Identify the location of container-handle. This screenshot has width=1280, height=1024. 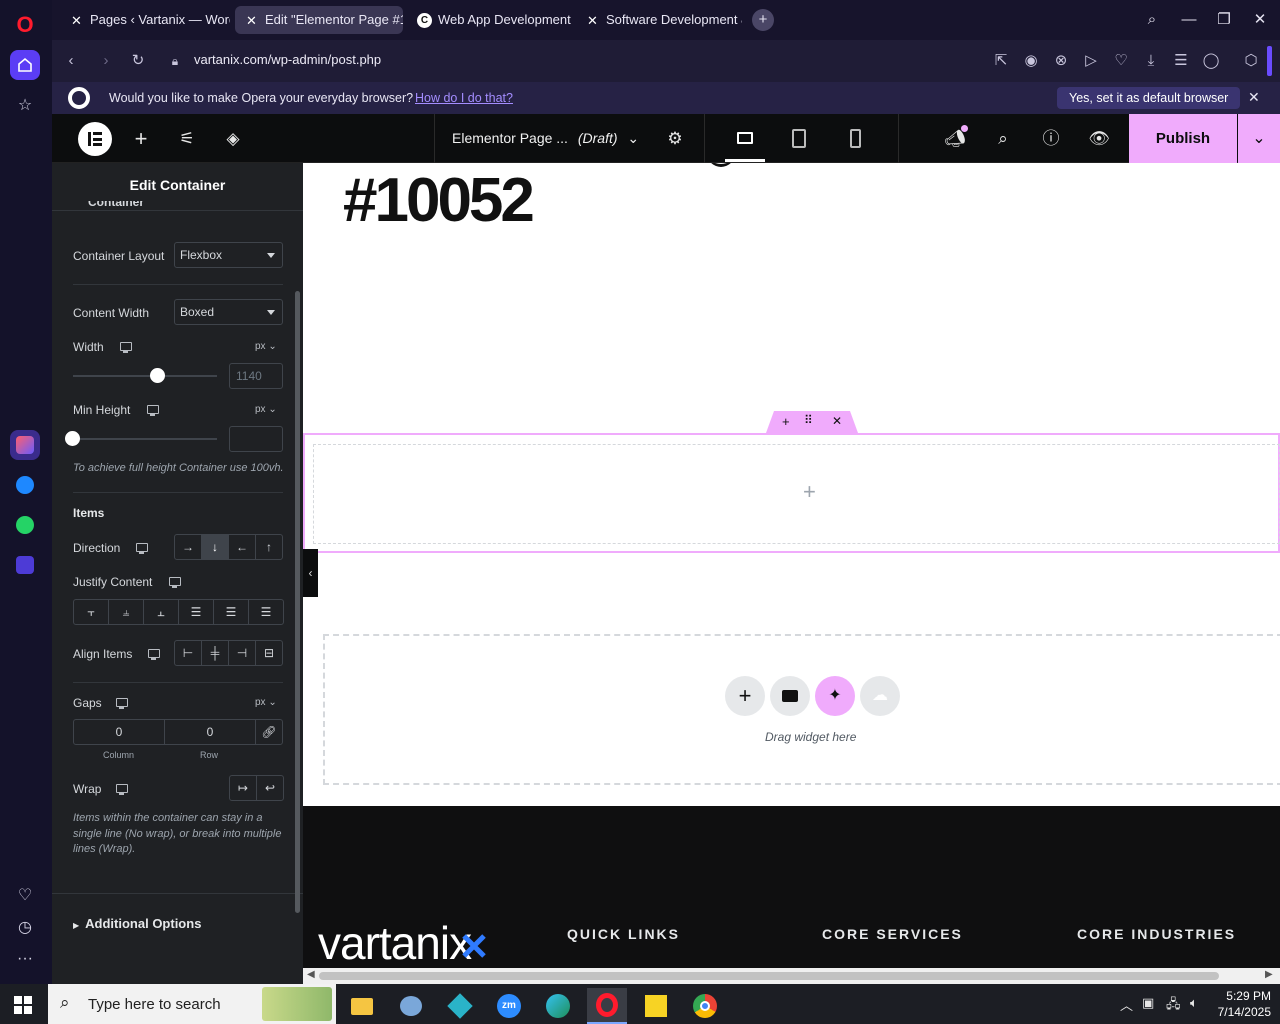
(812, 422).